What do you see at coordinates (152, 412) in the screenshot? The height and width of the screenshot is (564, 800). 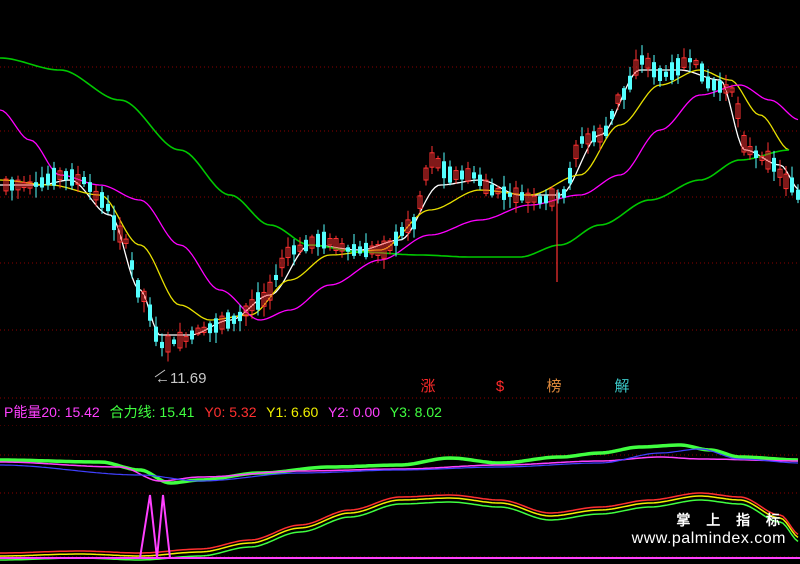 I see `indicator-heli-line: 合力线: 15.41` at bounding box center [152, 412].